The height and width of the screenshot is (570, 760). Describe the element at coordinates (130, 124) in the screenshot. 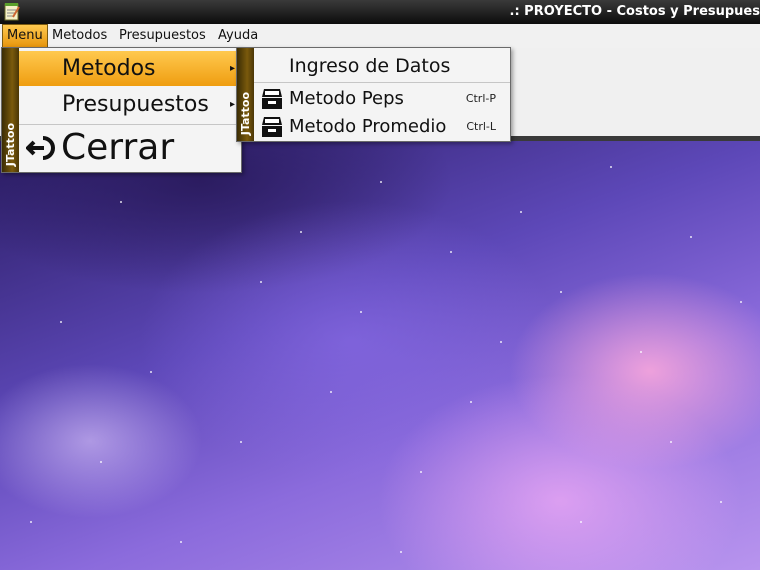

I see `menu-separator` at that location.